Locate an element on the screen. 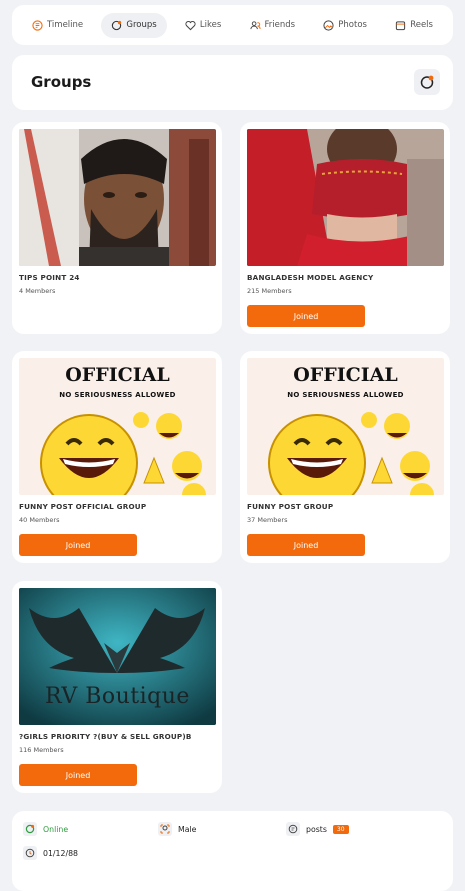 This screenshot has width=465, height=891. tab-groups: Groups is located at coordinates (134, 25).